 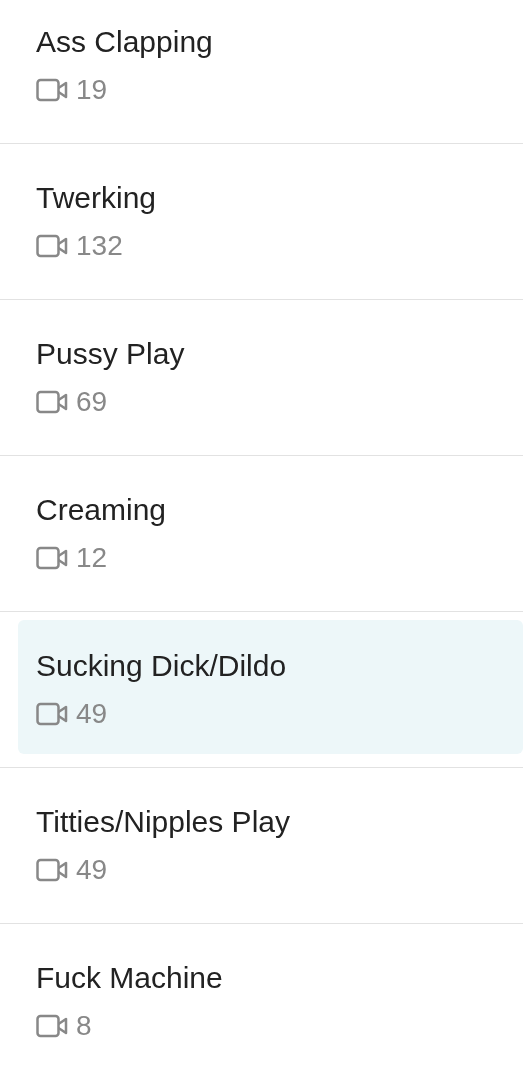 What do you see at coordinates (270, 843) in the screenshot?
I see `category-item: Titties/Nipples Play 49` at bounding box center [270, 843].